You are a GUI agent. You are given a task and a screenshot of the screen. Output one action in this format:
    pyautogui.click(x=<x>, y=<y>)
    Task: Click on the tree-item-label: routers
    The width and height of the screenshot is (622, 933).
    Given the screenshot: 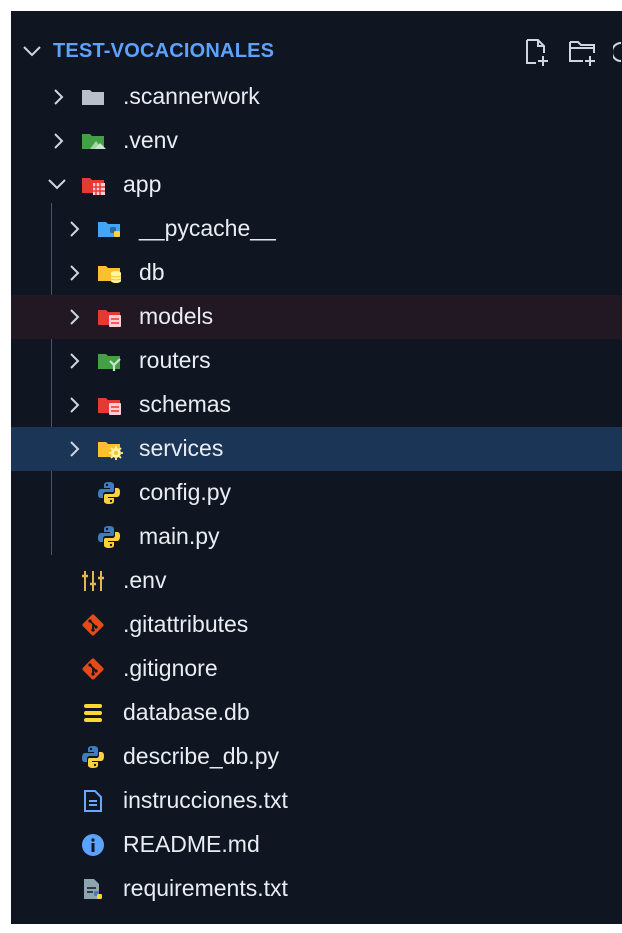 What is the action you would take?
    pyautogui.click(x=175, y=360)
    